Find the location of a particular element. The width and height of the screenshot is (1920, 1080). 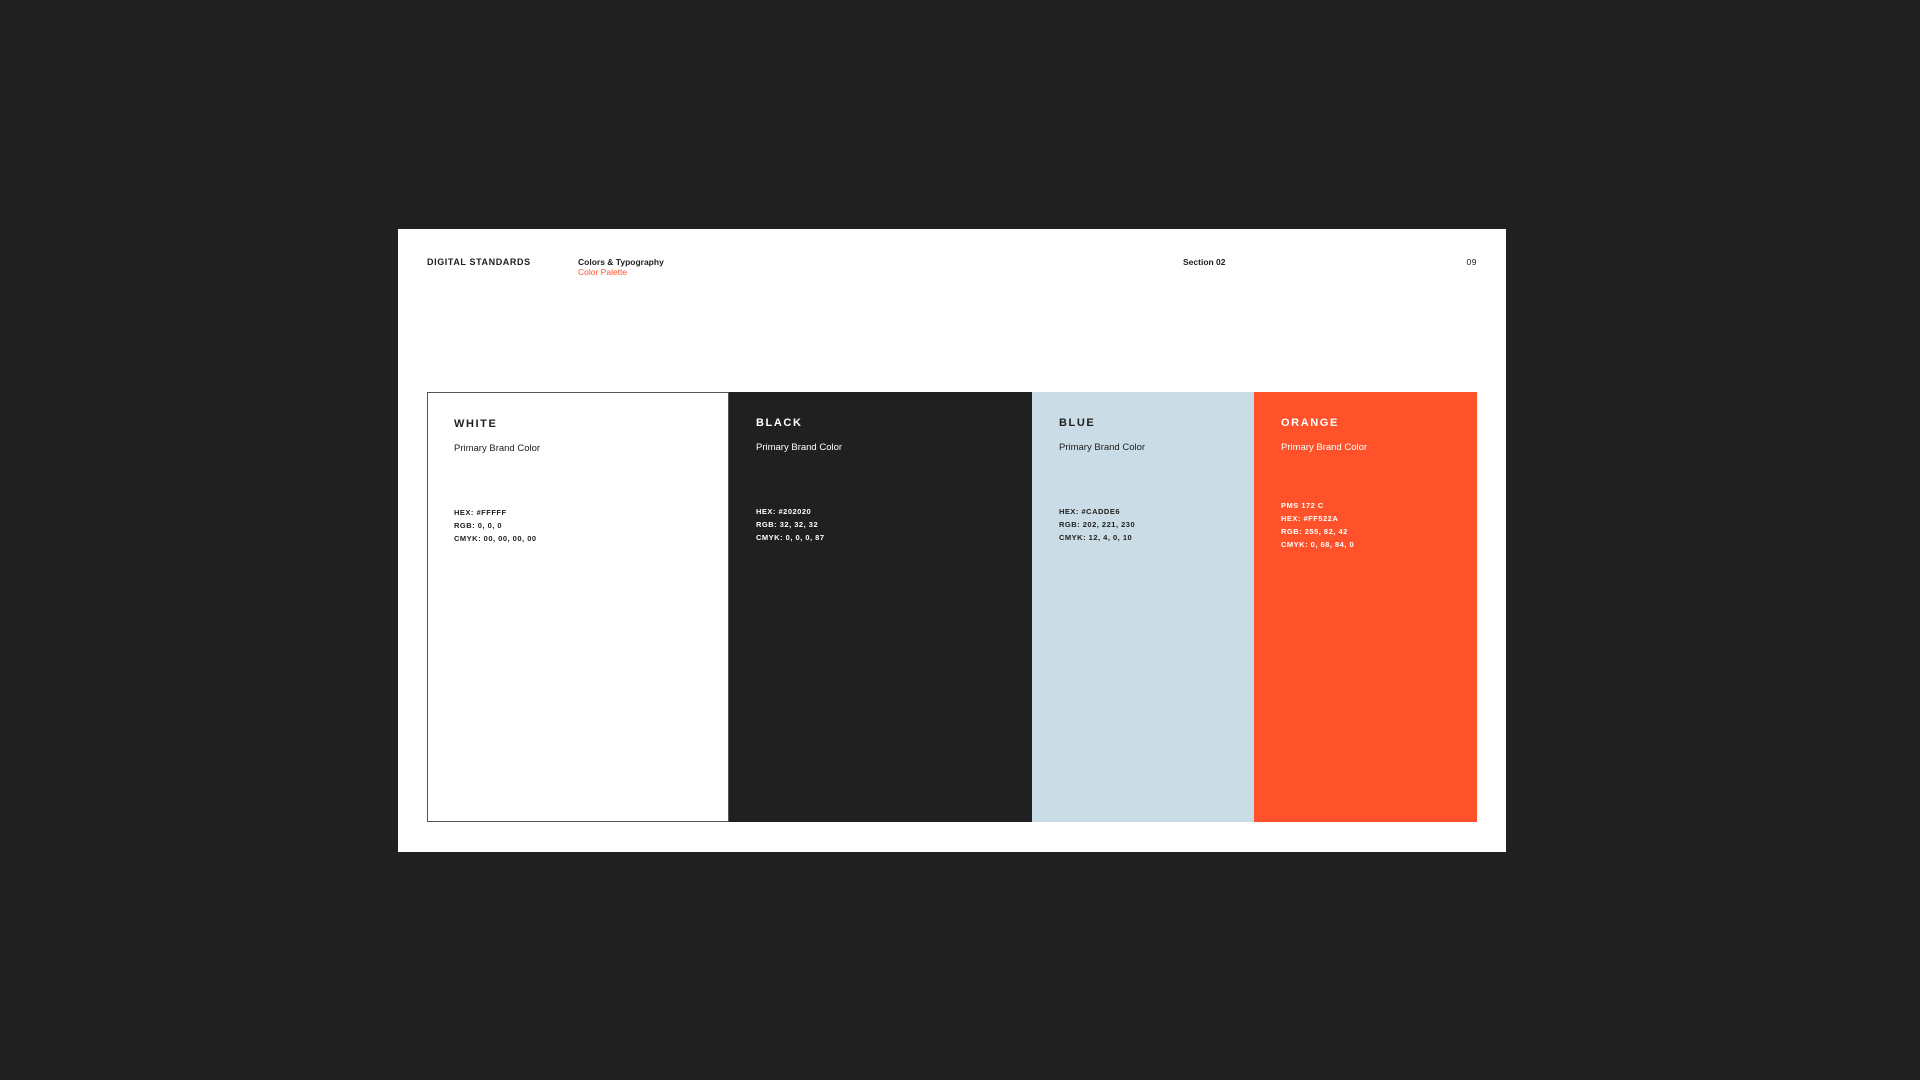

page-number: 09 is located at coordinates (1471, 262).